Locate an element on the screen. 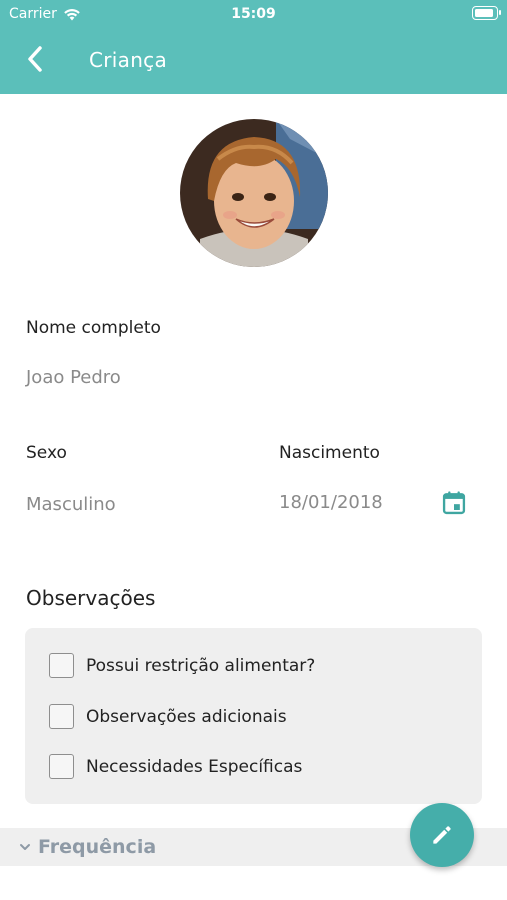 This screenshot has height=900, width=507. status-bar: Carrier 15:09 is located at coordinates (253, 15).